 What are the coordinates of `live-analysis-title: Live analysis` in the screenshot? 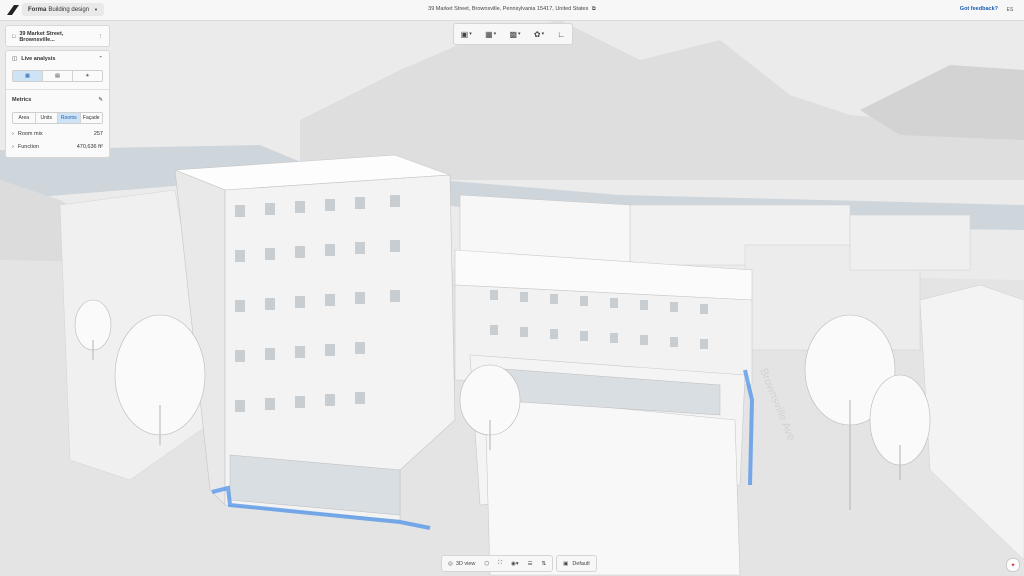 It's located at (38, 59).